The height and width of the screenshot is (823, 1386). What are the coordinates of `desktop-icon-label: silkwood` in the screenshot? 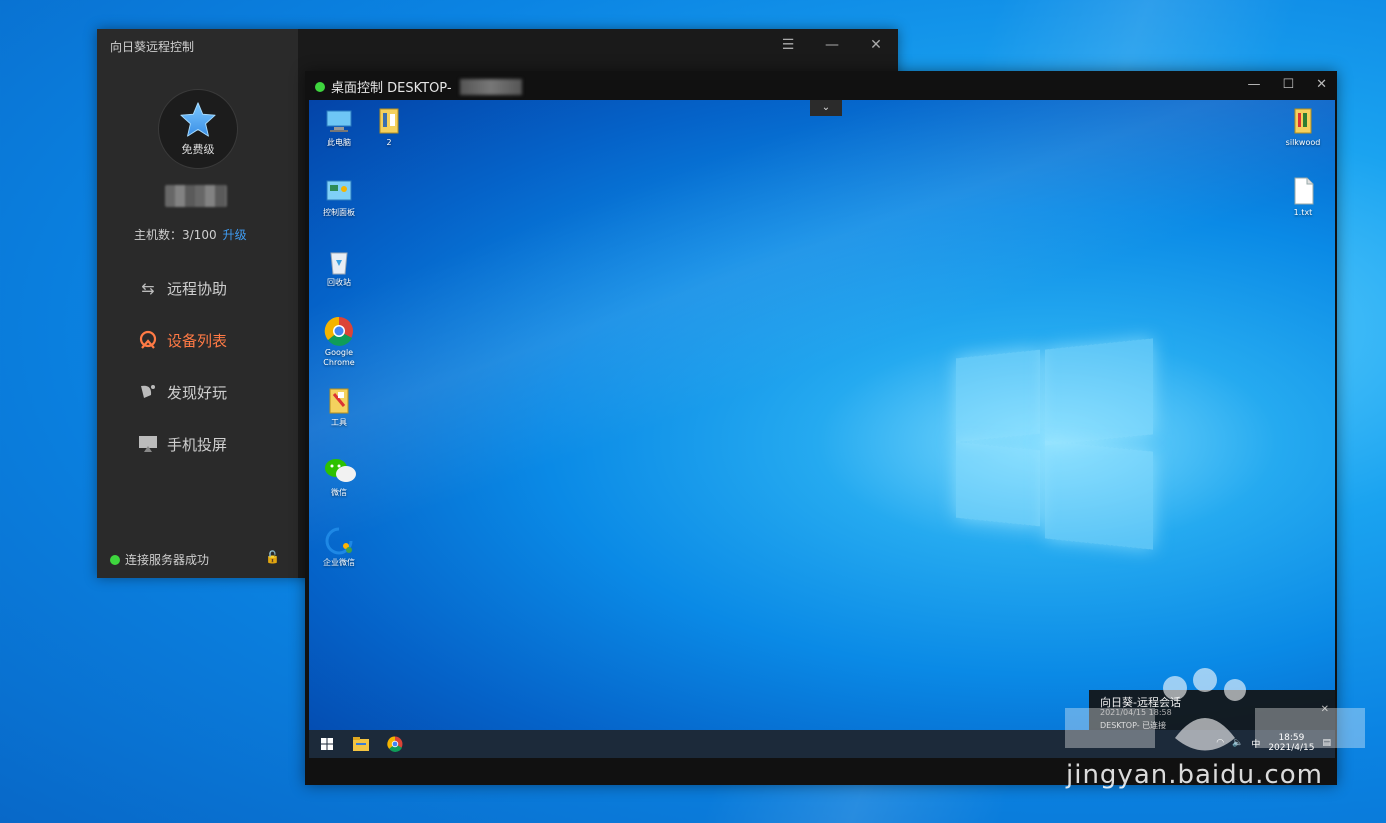 It's located at (1303, 142).